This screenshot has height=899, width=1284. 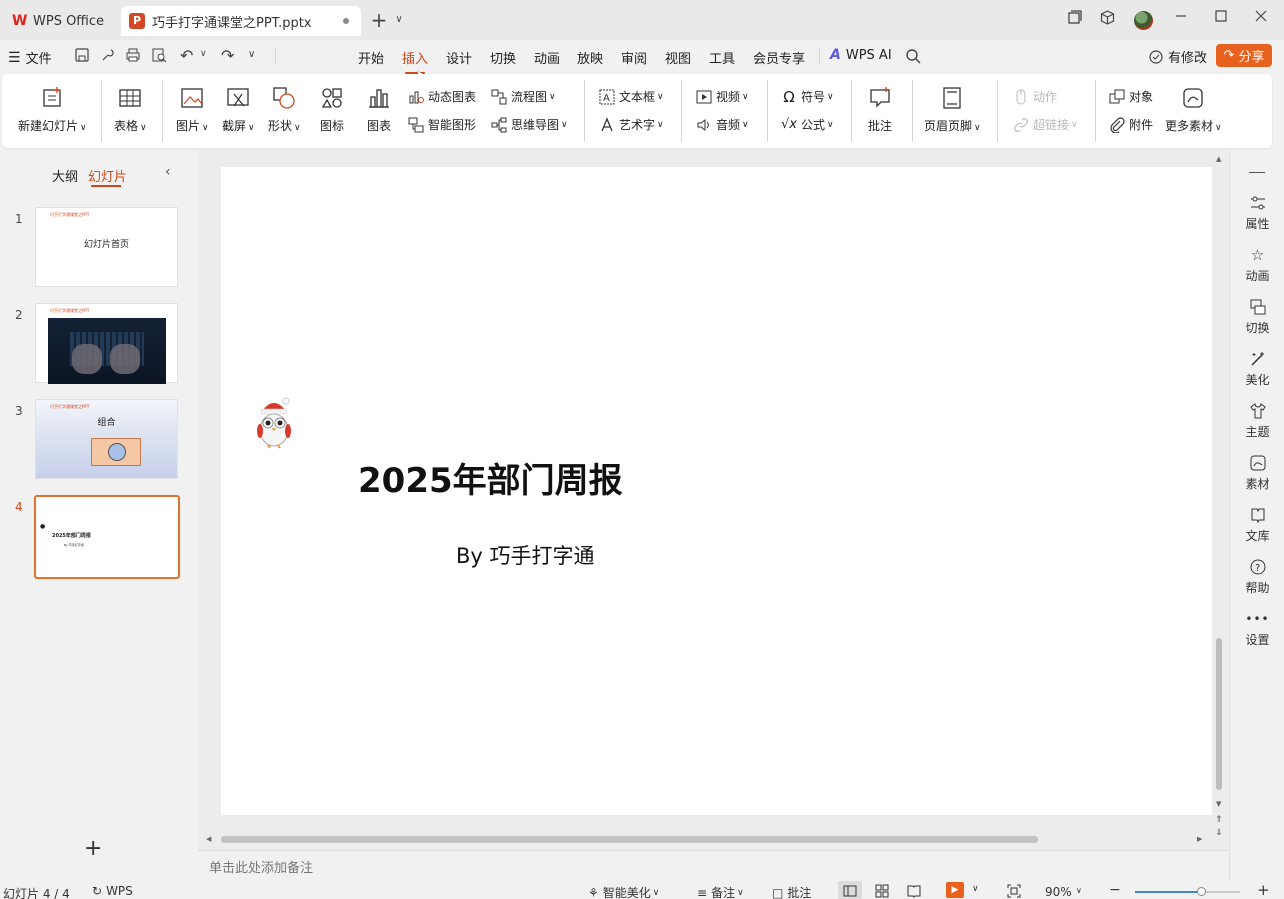 I want to click on comment-button: 批注, so click(x=880, y=110).